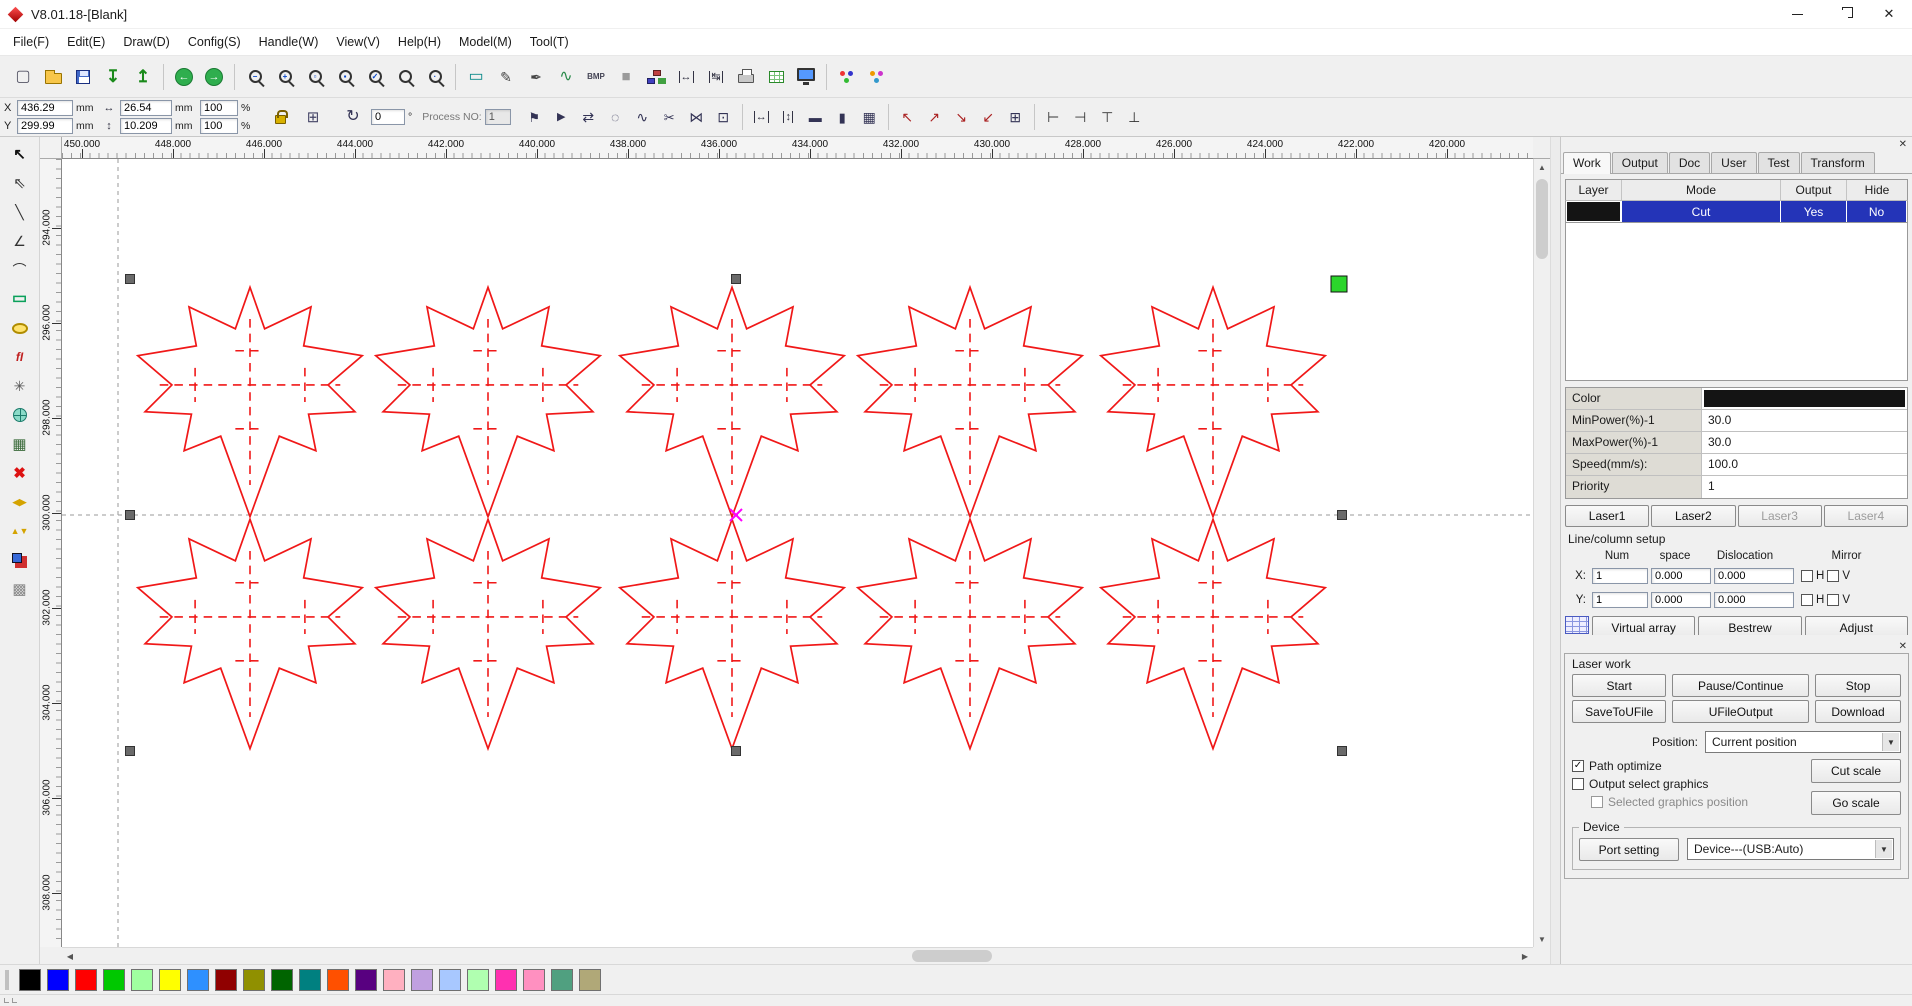 This screenshot has width=1912, height=1006. Describe the element at coordinates (20, 444) in the screenshot. I see `grid-tool: ▦` at that location.